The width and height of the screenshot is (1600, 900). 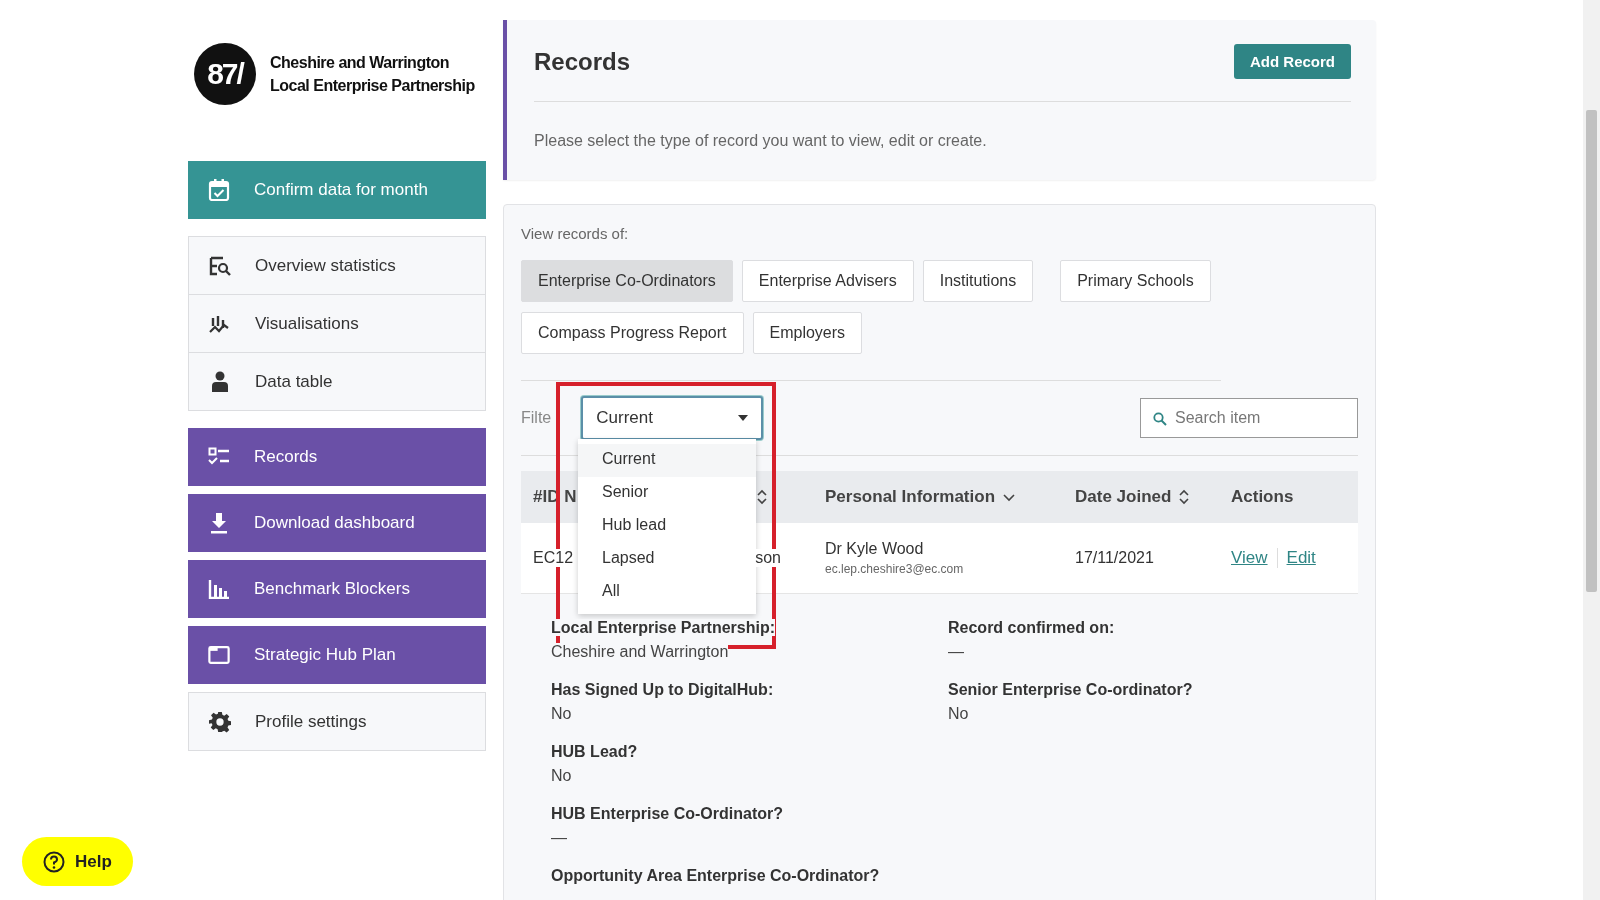 I want to click on logo: 87/, so click(x=225, y=74).